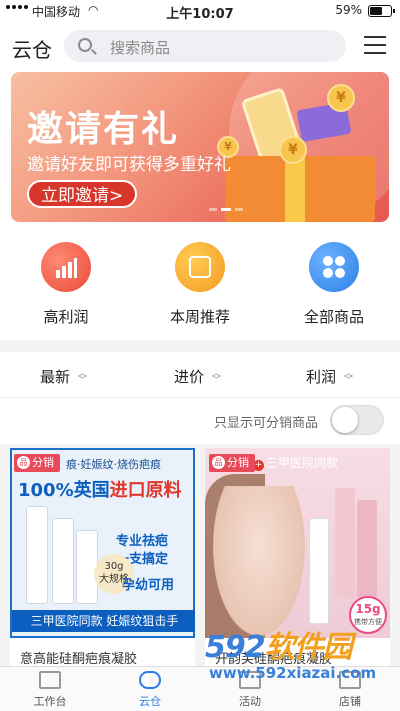  What do you see at coordinates (140, 48) in the screenshot?
I see `search-placeholder: 搜索商品` at bounding box center [140, 48].